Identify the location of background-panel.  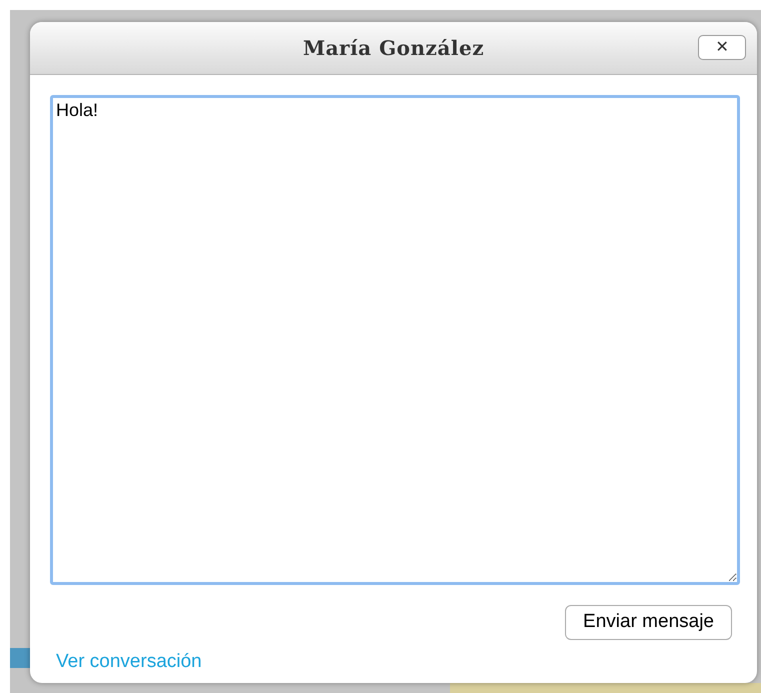
(21, 658).